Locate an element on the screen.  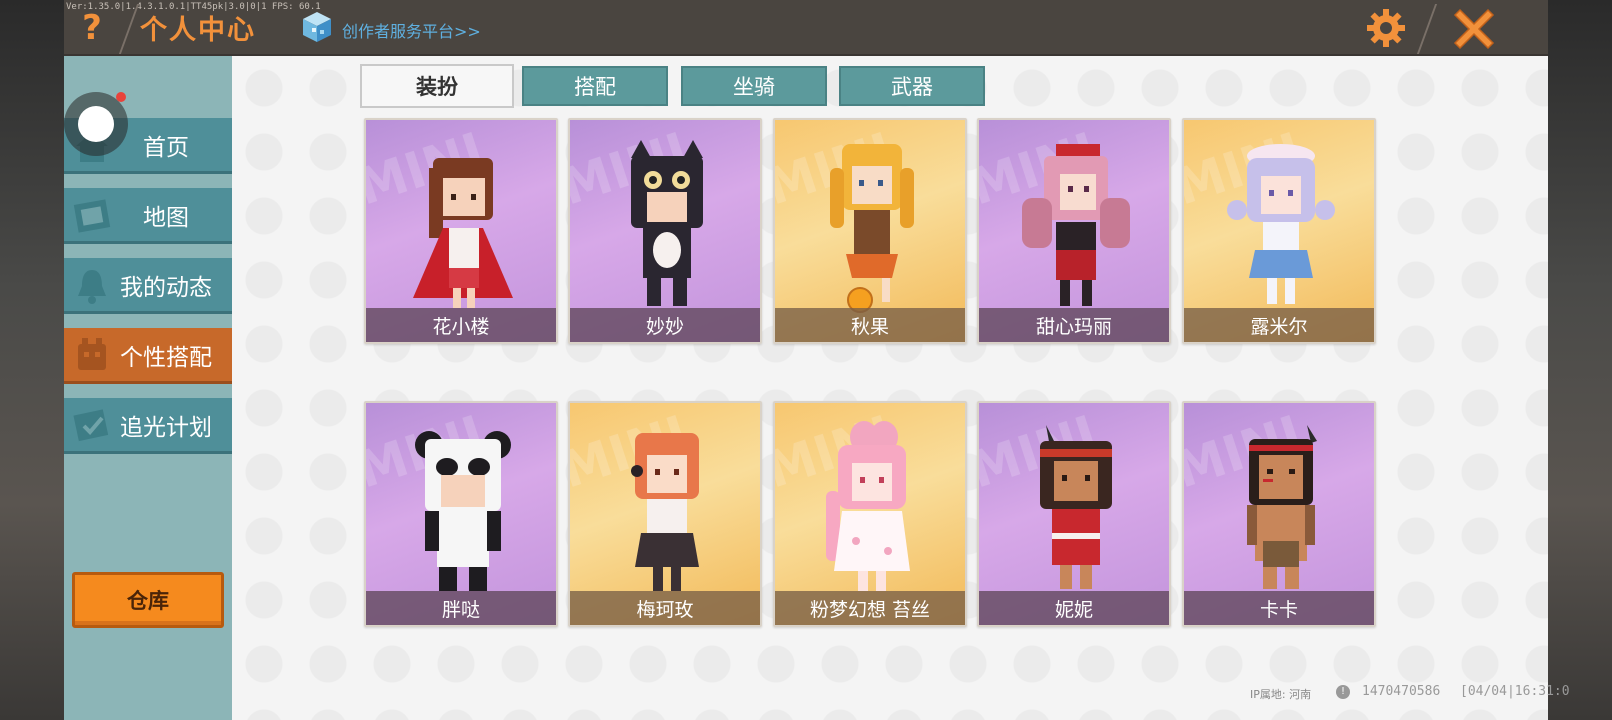
question-icon: ? is located at coordinates (92, 28).